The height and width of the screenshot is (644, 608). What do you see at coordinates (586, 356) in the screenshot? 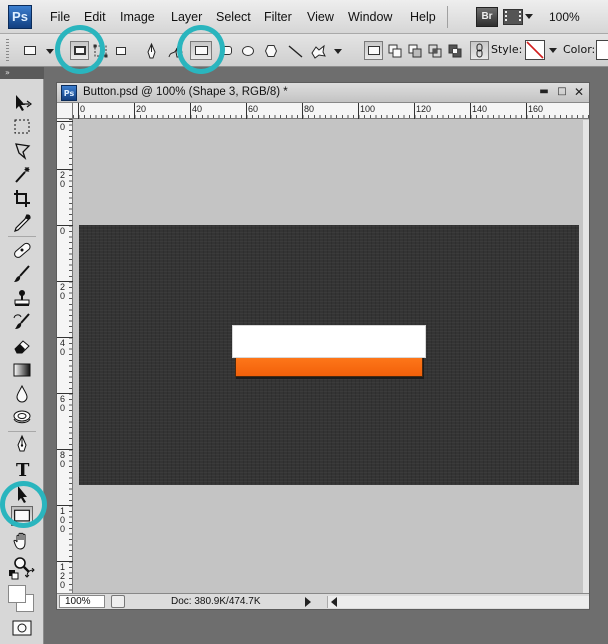
I see `vertical-scrollbar` at bounding box center [586, 356].